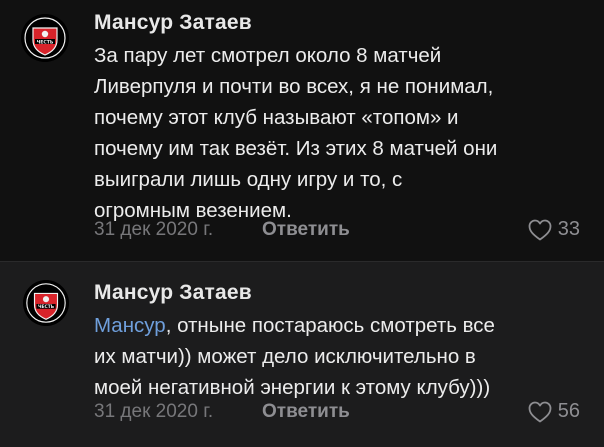 The width and height of the screenshot is (604, 447). Describe the element at coordinates (285, 356) in the screenshot. I see `comment-text-line: их матчи)) может дело исключительно в` at that location.